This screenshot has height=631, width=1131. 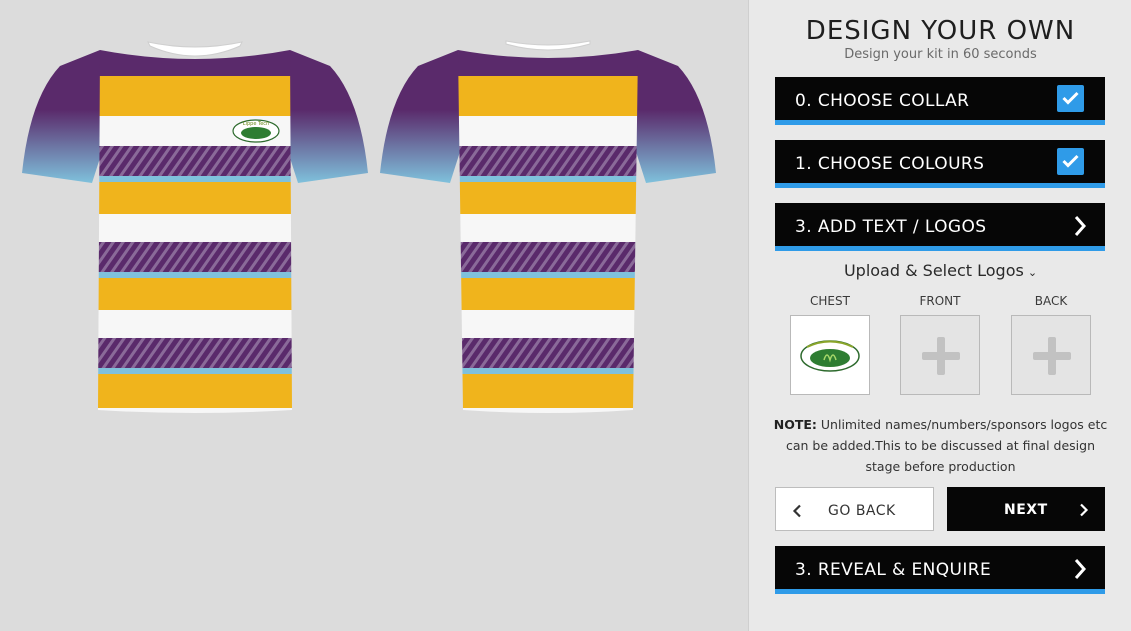 What do you see at coordinates (1032, 272) in the screenshot?
I see `chevron-down-icon: ⌄` at bounding box center [1032, 272].